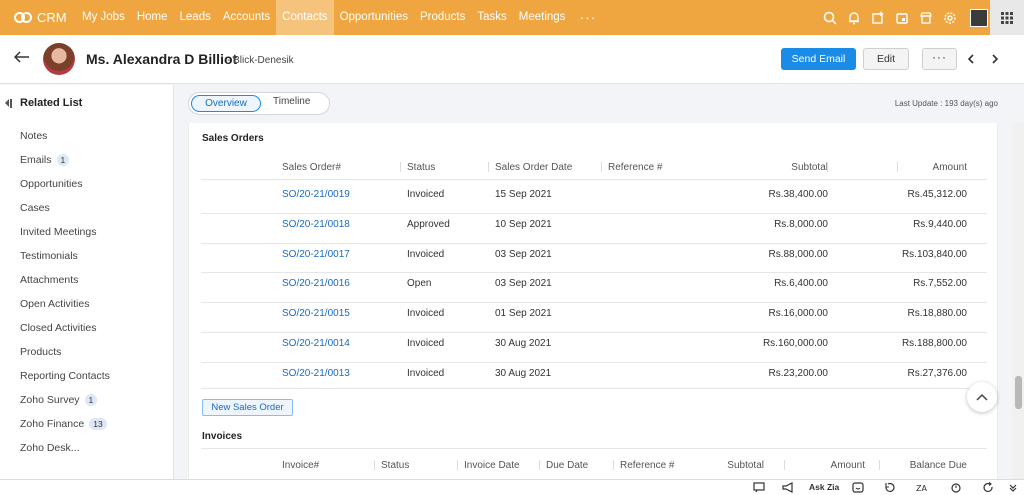  What do you see at coordinates (491, 17) in the screenshot?
I see `nav-tasks: Tasks` at bounding box center [491, 17].